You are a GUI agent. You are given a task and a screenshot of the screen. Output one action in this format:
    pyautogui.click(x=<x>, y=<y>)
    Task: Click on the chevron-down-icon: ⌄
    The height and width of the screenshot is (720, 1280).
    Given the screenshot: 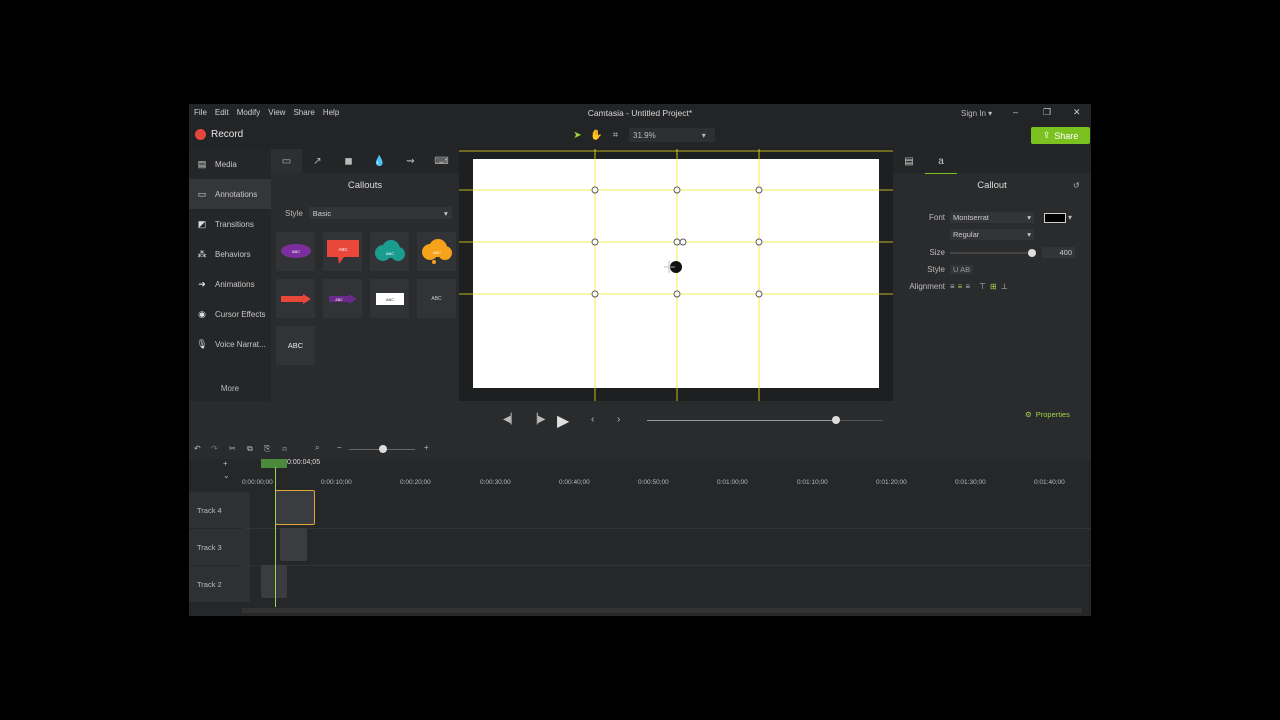 What is the action you would take?
    pyautogui.click(x=226, y=475)
    